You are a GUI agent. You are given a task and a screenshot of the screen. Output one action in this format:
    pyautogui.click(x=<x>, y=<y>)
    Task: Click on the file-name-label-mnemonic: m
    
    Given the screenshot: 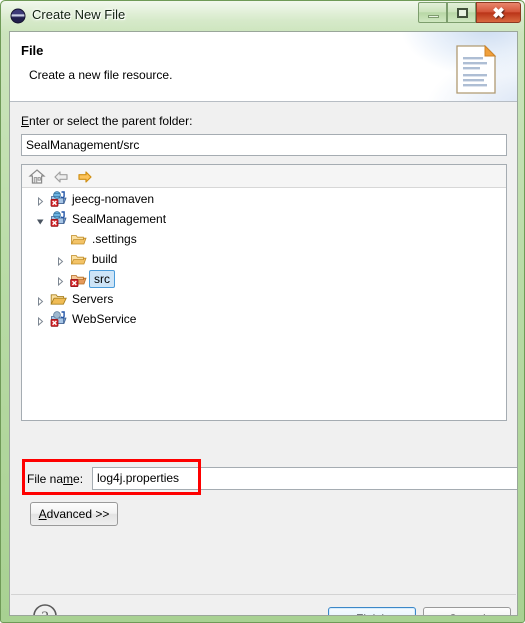 What is the action you would take?
    pyautogui.click(x=68, y=479)
    